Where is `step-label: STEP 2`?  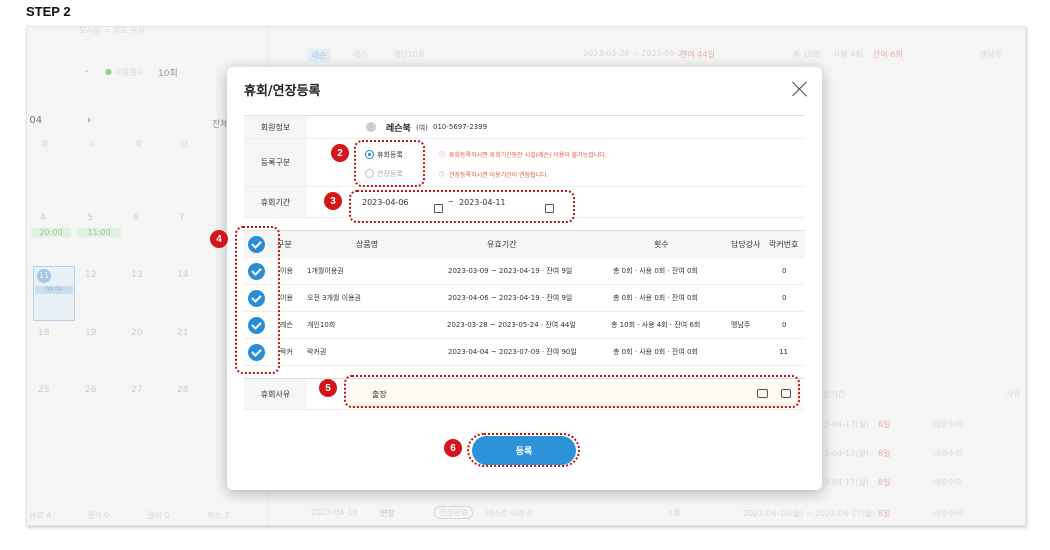 step-label: STEP 2 is located at coordinates (48, 11).